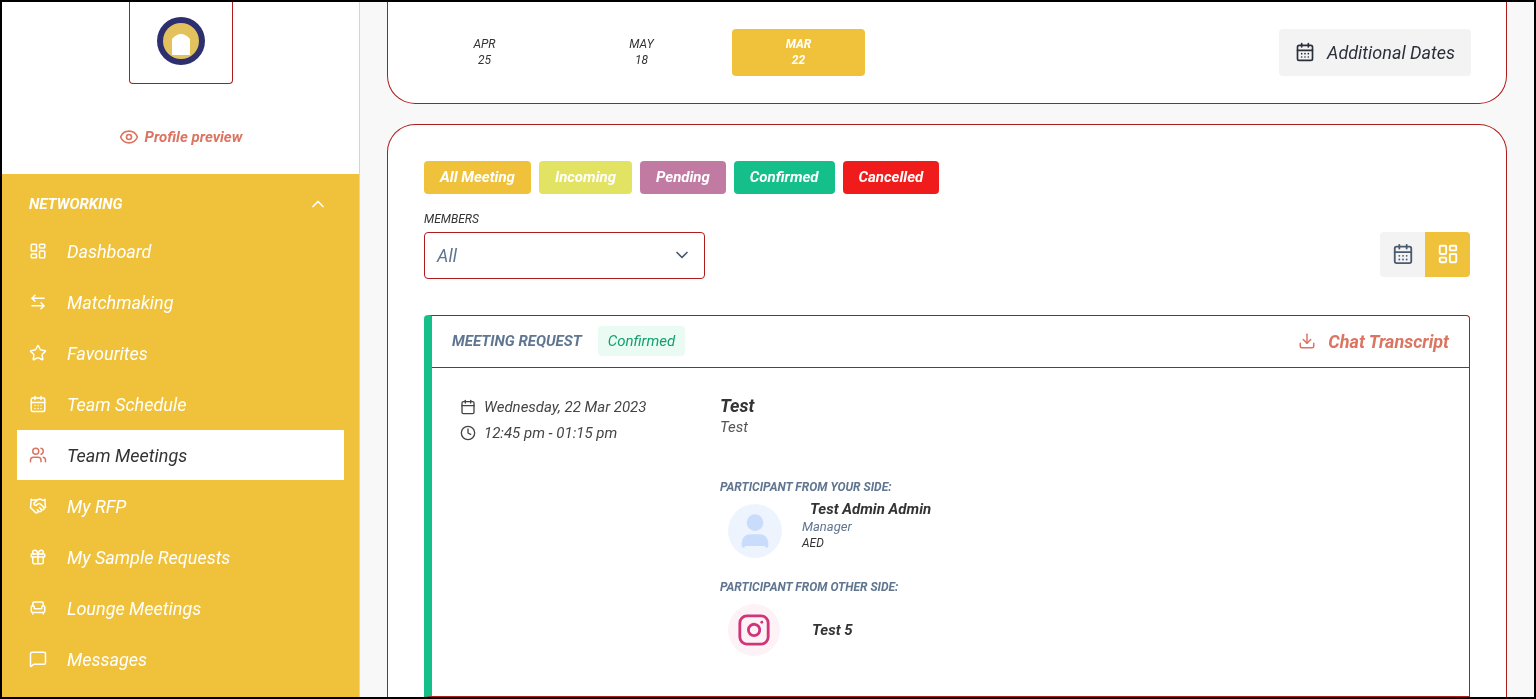 Image resolution: width=1536 pixels, height=699 pixels. I want to click on participant-role: Manager, so click(827, 527).